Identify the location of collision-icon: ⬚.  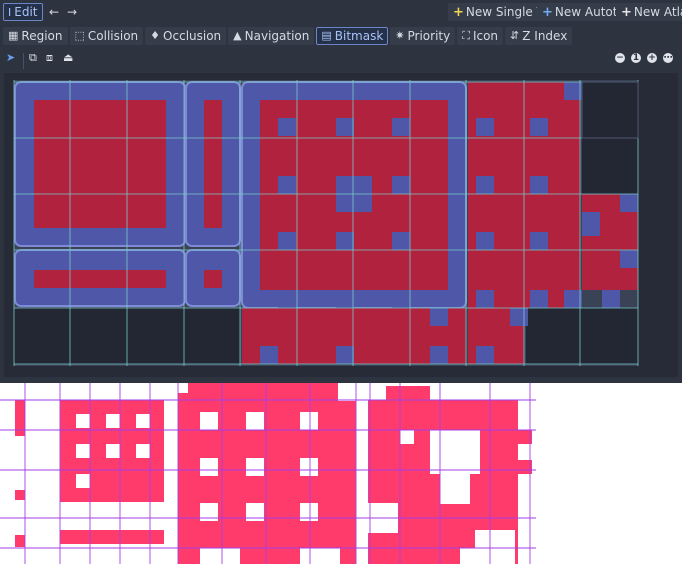
(79, 35).